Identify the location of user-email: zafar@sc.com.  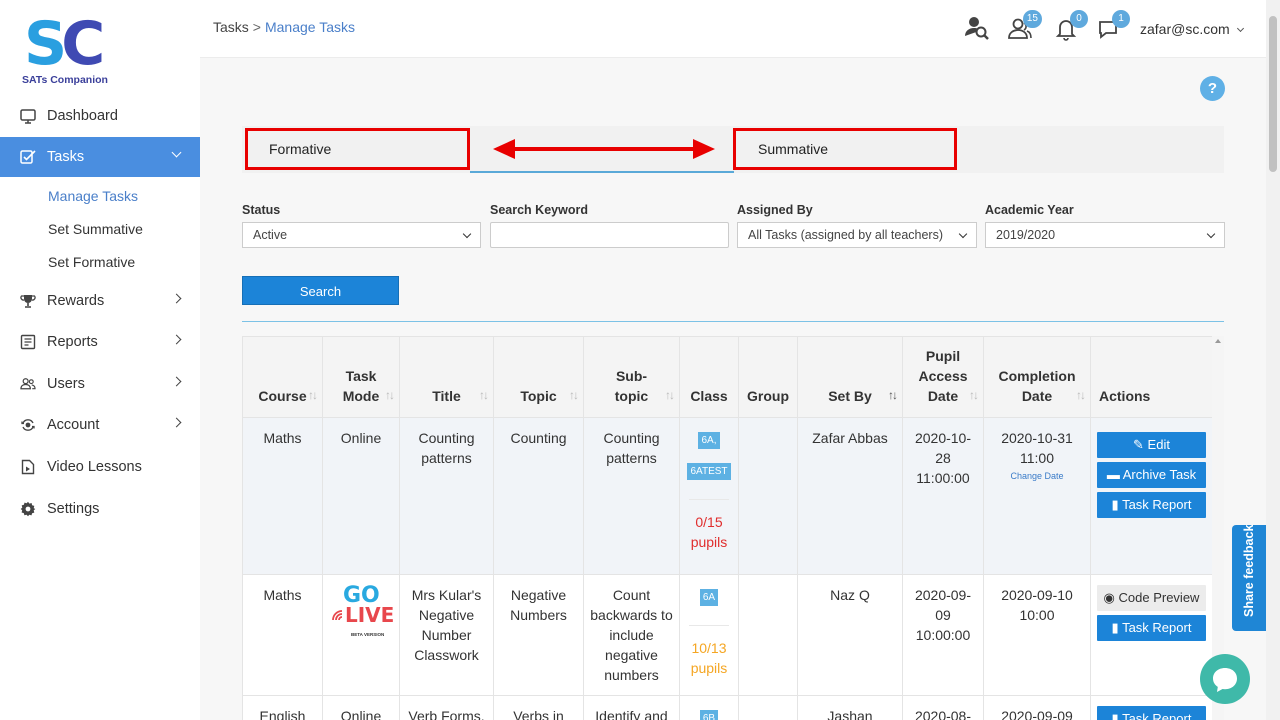
(1185, 29).